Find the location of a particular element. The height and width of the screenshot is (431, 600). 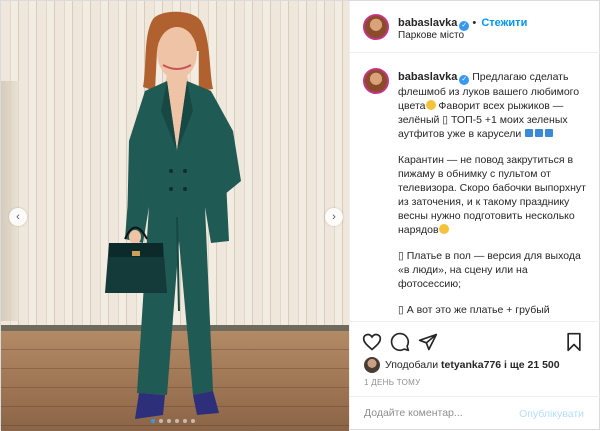

caption-username: babaslavka is located at coordinates (427, 77).